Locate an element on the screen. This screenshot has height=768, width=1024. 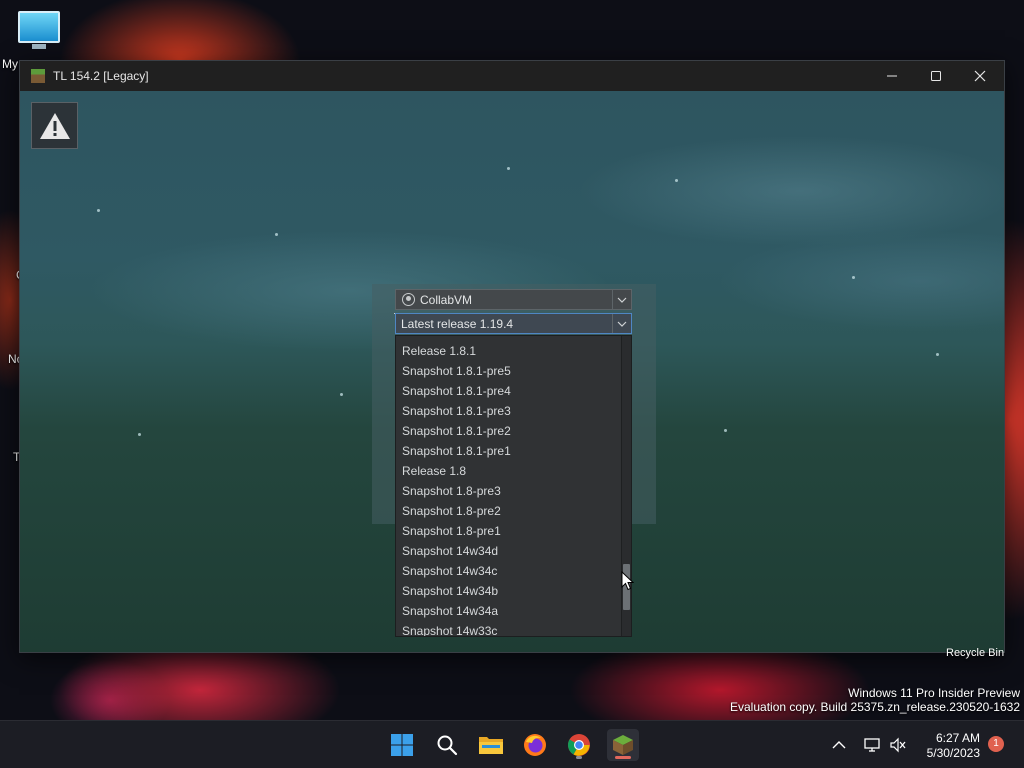
version-select: Latest release 1.19.4 is located at coordinates (513, 323).